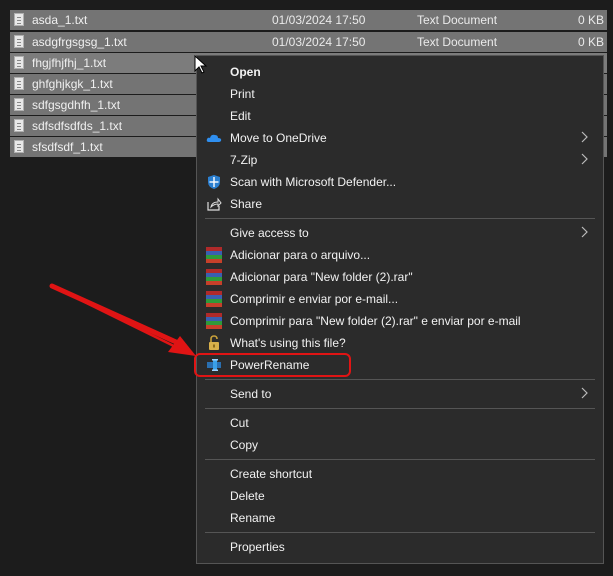 The width and height of the screenshot is (613, 576). What do you see at coordinates (321, 277) in the screenshot?
I see `menu-label: Adicionar para "New folder (2).rar"` at bounding box center [321, 277].